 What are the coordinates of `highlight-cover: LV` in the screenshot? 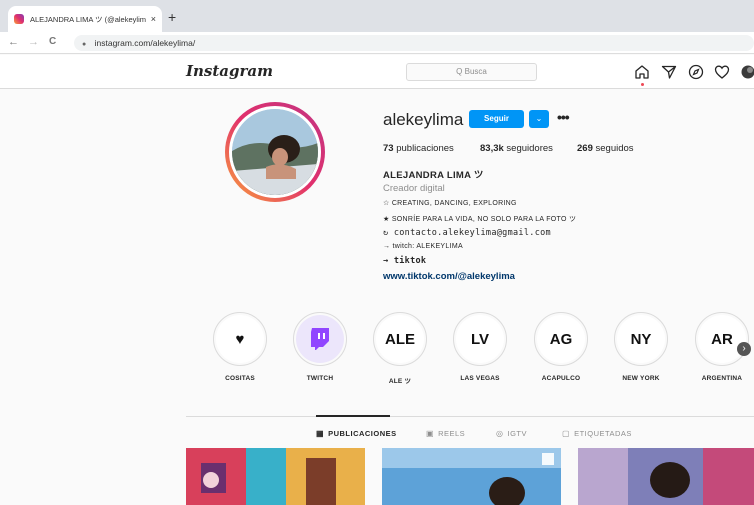 It's located at (480, 339).